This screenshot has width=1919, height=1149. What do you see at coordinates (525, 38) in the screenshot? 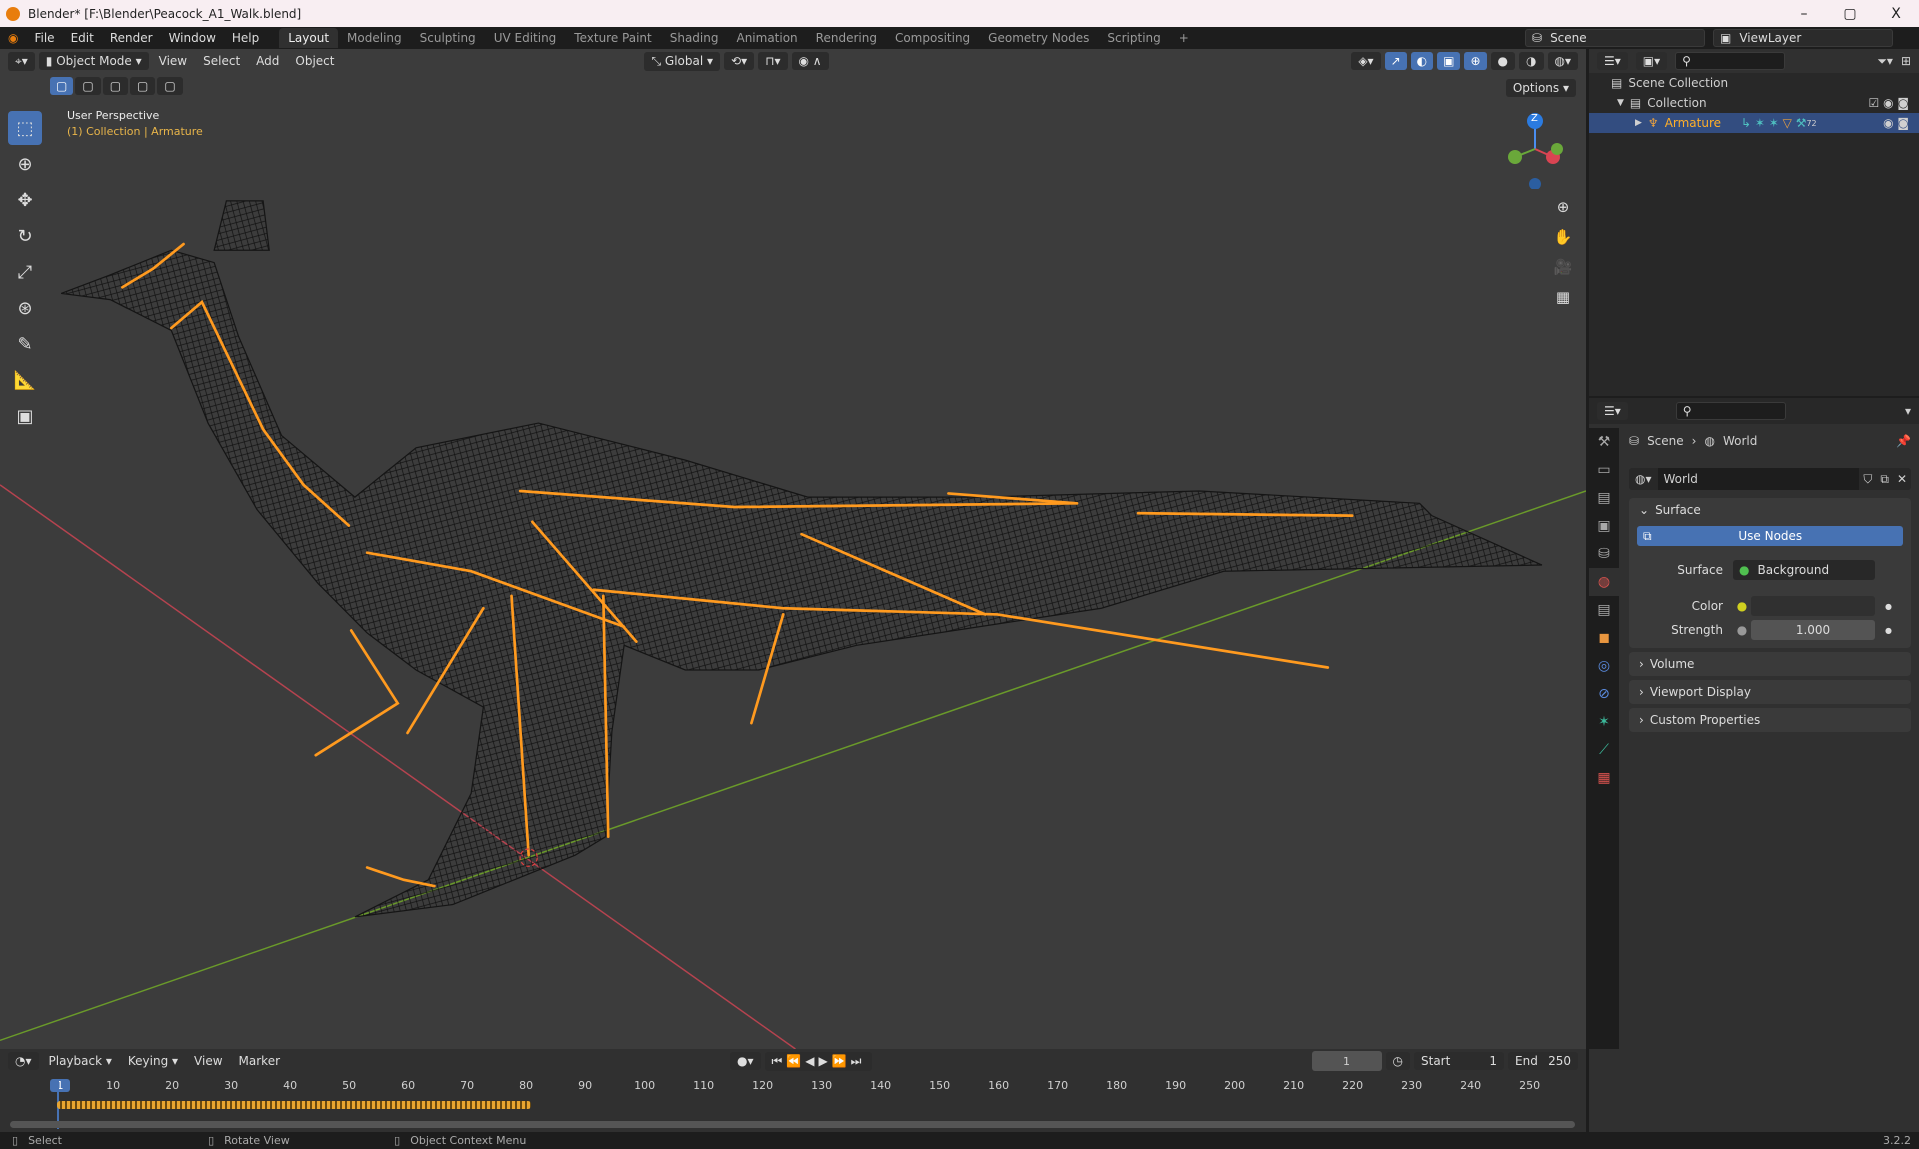
I see `tab-uv-editing: UV Editing` at bounding box center [525, 38].